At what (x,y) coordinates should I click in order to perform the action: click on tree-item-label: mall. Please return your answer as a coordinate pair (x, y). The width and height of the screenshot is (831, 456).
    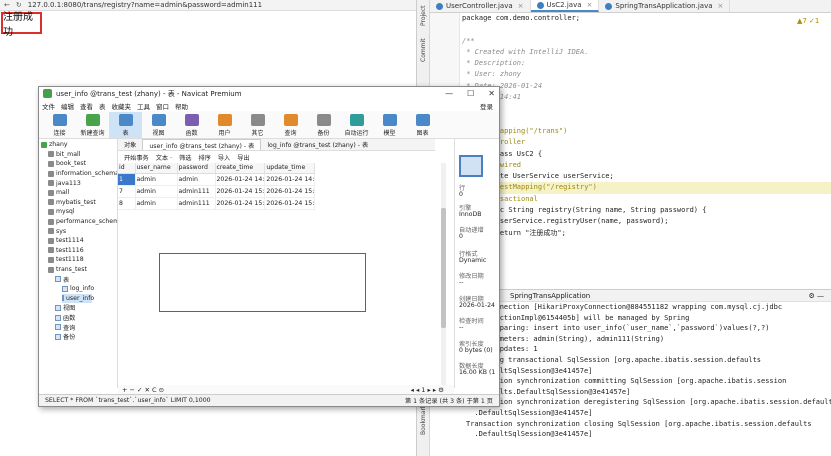
    Looking at the image, I should click on (63, 193).